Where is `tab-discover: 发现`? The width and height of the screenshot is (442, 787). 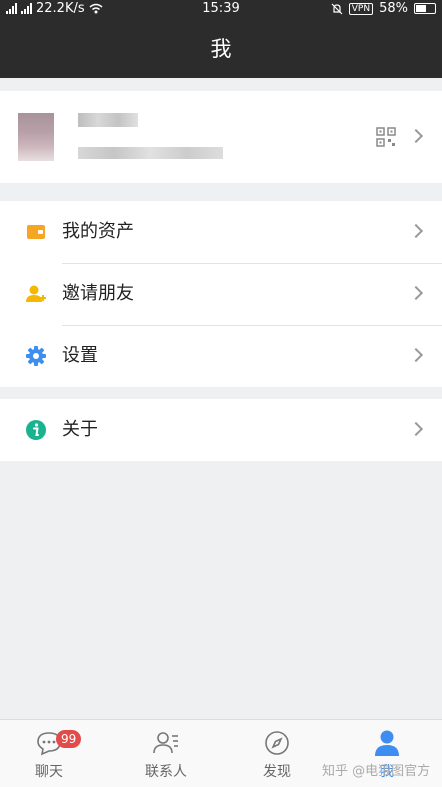
tab-discover: 发现 is located at coordinates (277, 753).